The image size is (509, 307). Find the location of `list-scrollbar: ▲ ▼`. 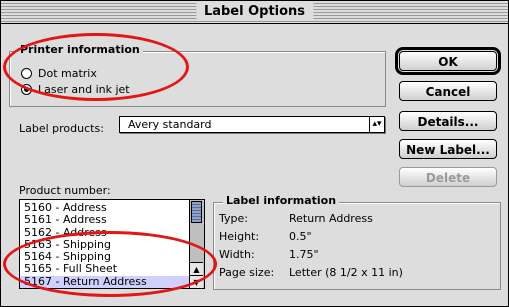

list-scrollbar: ▲ ▼ is located at coordinates (196, 244).